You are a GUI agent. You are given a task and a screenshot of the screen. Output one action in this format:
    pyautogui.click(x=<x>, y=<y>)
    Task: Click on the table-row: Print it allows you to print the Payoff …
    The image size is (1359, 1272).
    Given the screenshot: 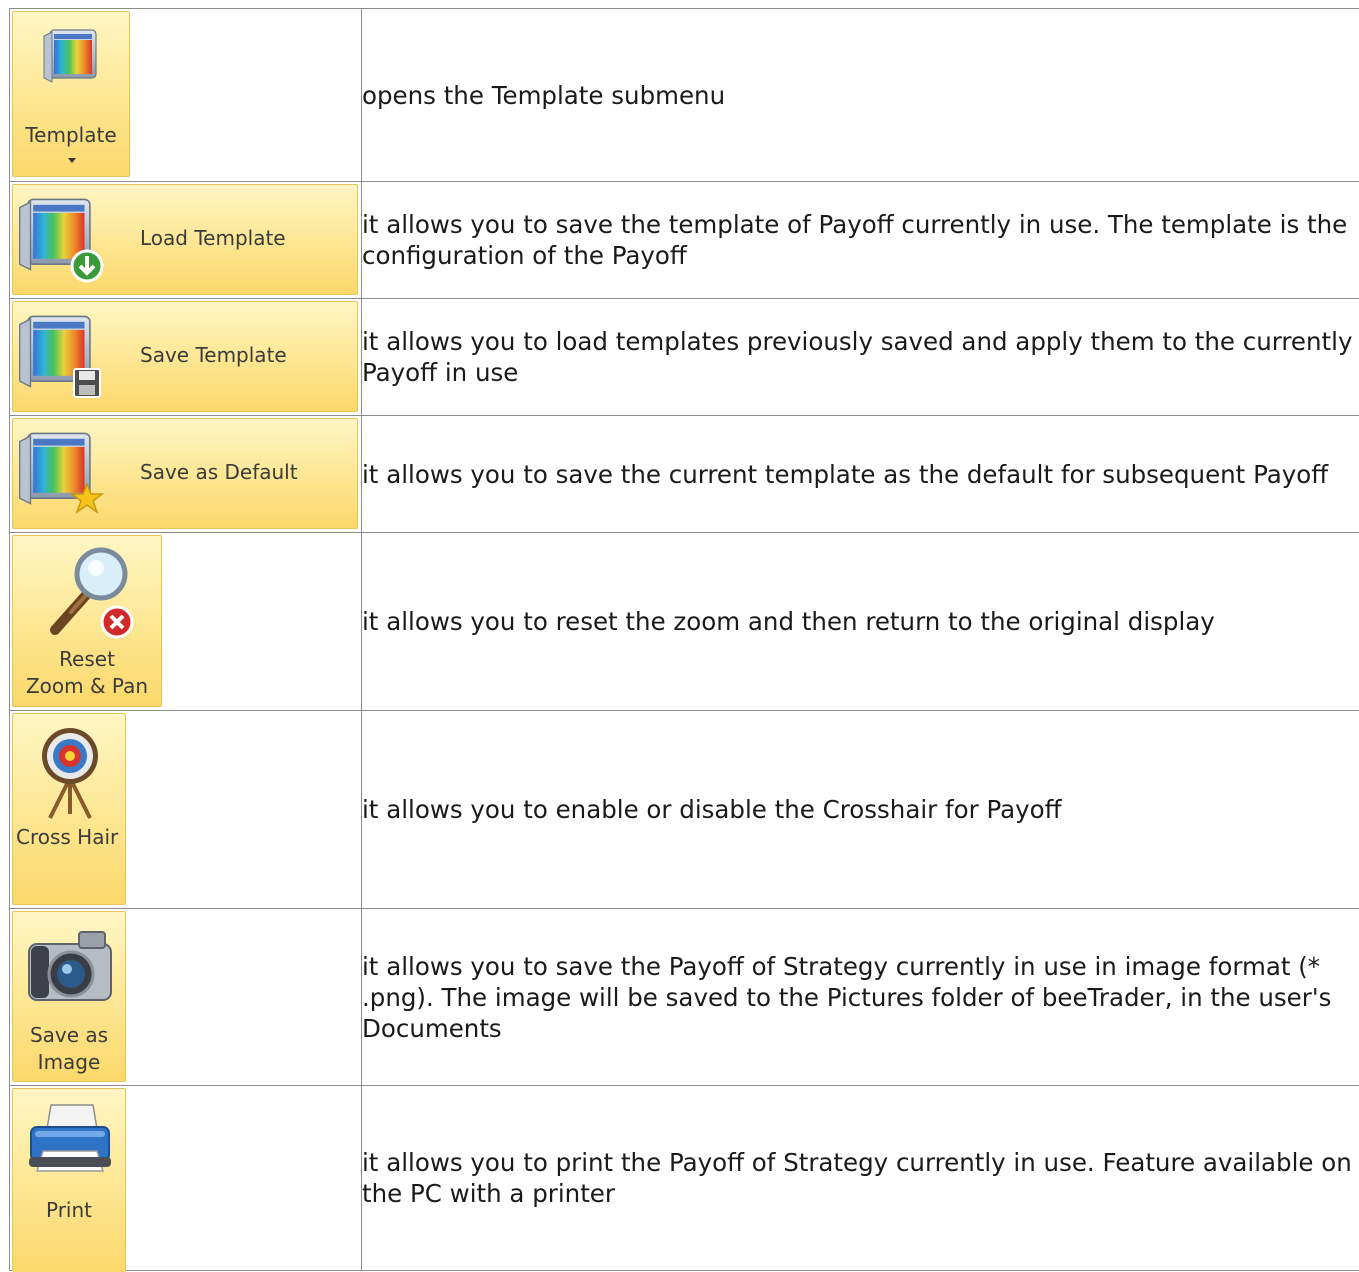 What is the action you would take?
    pyautogui.click(x=684, y=1178)
    